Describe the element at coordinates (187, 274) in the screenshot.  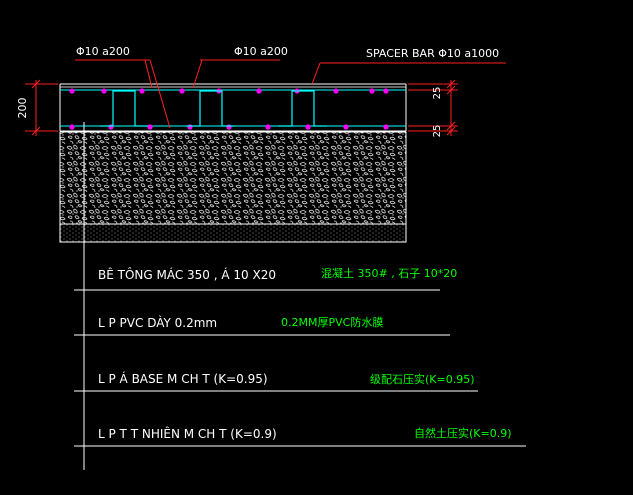
I see `layer-concrete-label-vn: BÊ TÔNG MÁC 350 , Á 10 X20` at that location.